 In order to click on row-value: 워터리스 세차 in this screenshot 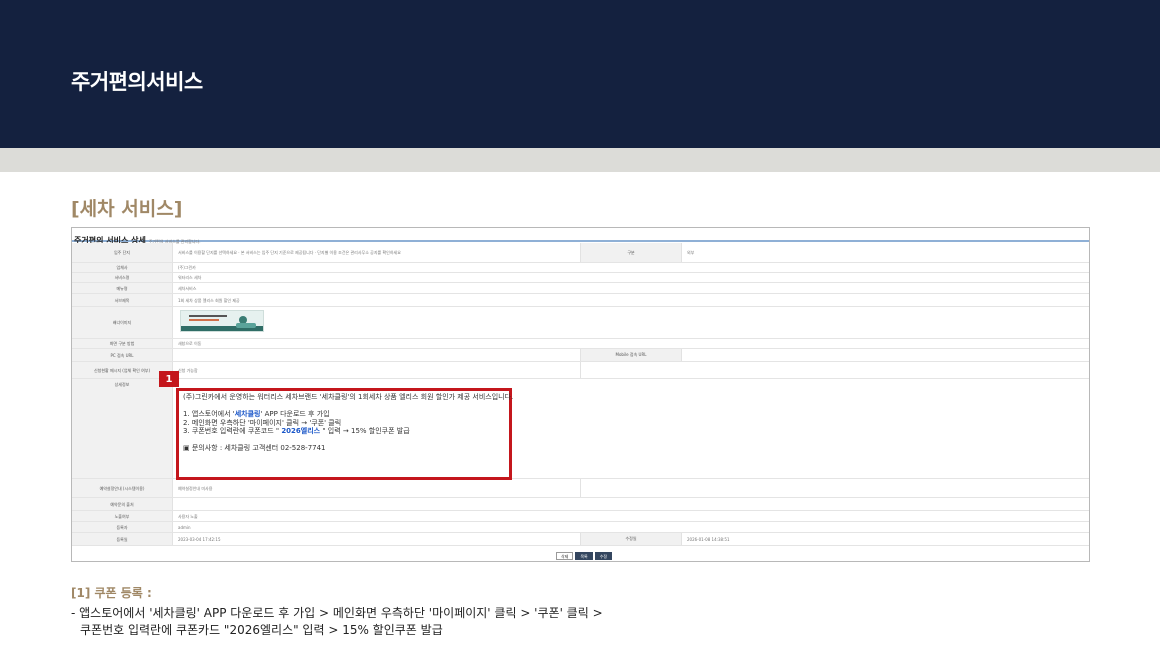, I will do `click(190, 277)`.